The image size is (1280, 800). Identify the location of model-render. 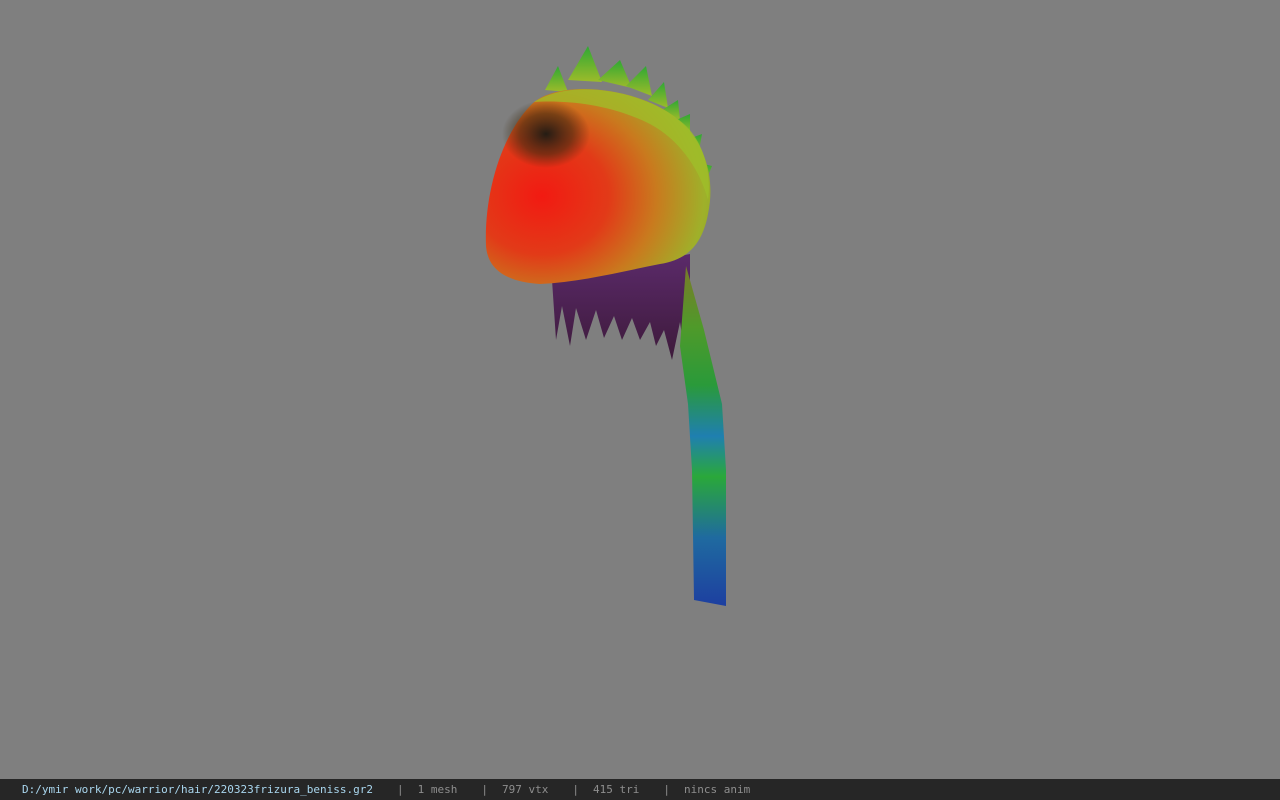
(605, 326).